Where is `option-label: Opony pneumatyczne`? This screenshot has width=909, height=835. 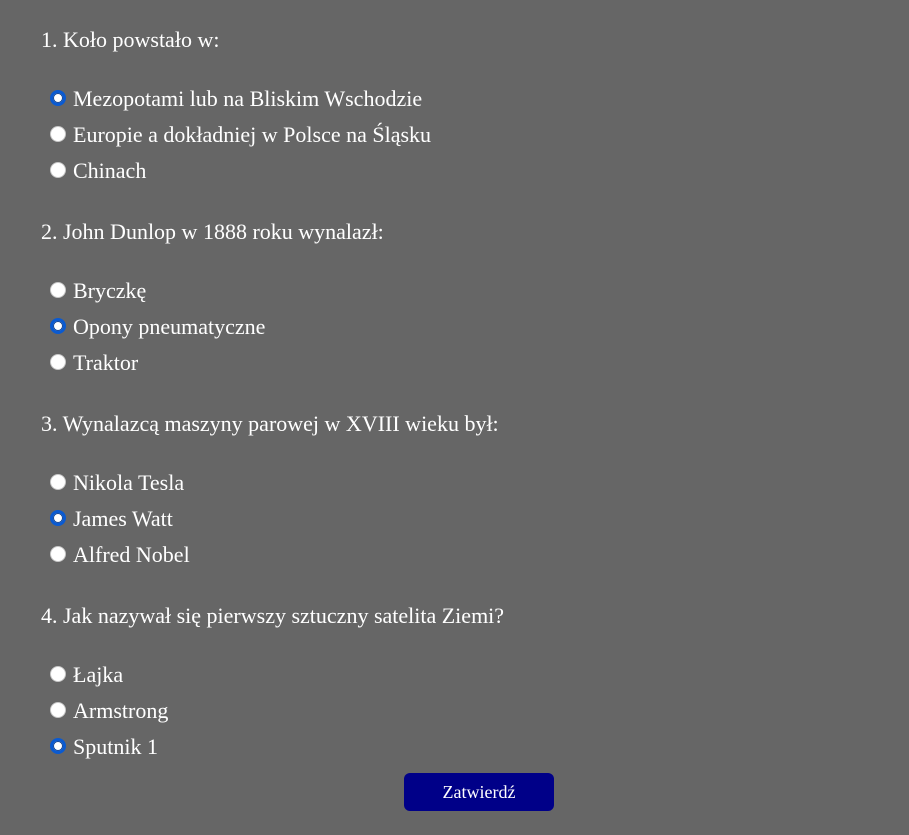
option-label: Opony pneumatyczne is located at coordinates (169, 326).